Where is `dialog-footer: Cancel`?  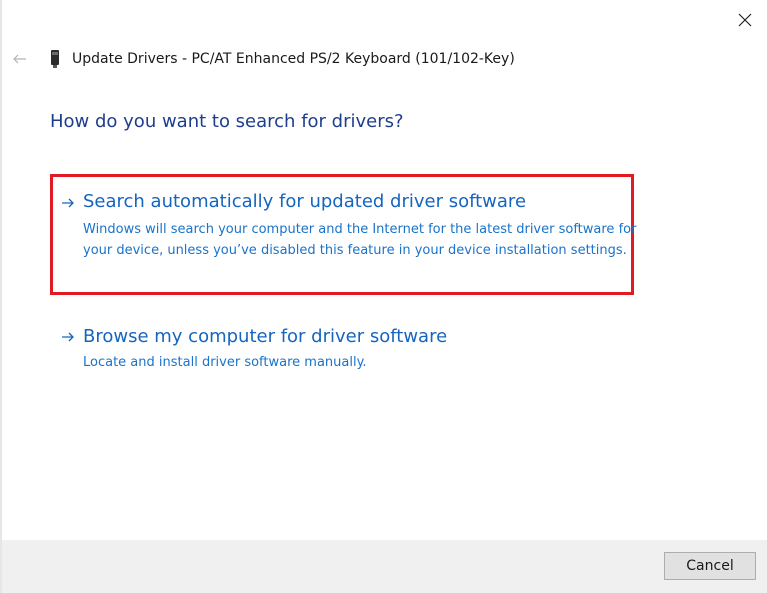 dialog-footer: Cancel is located at coordinates (384, 566).